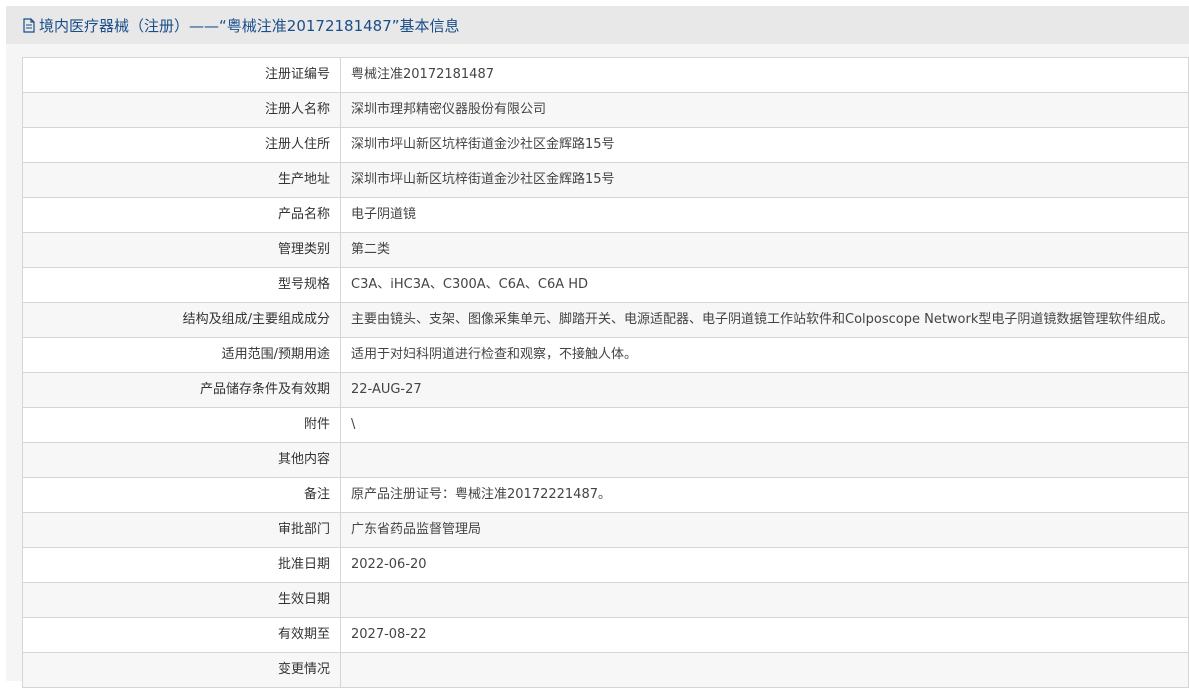 The height and width of the screenshot is (688, 1189). I want to click on field-value: 2022-06-20, so click(764, 565).